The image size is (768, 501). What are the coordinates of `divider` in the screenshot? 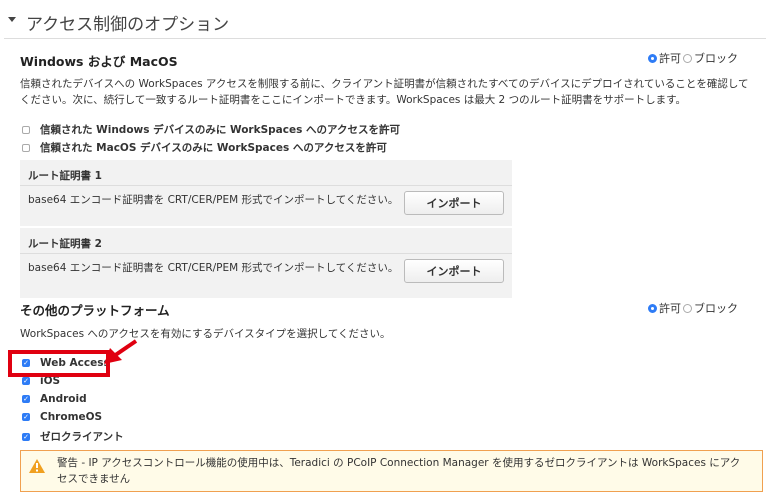 It's located at (385, 38).